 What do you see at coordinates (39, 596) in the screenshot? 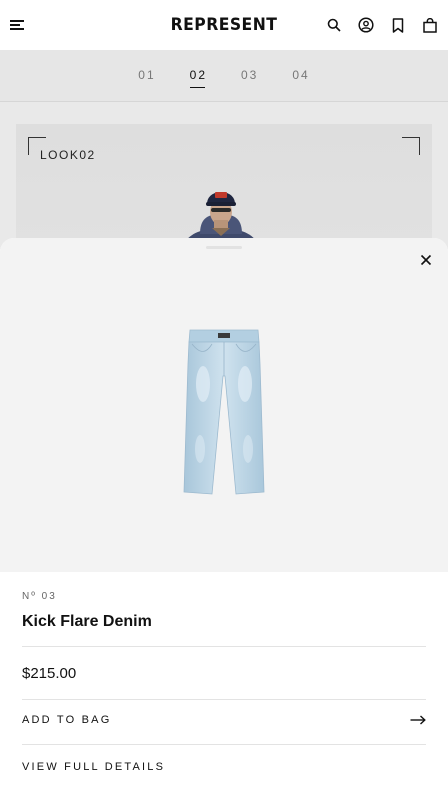
I see `product-number: Nº 03` at bounding box center [39, 596].